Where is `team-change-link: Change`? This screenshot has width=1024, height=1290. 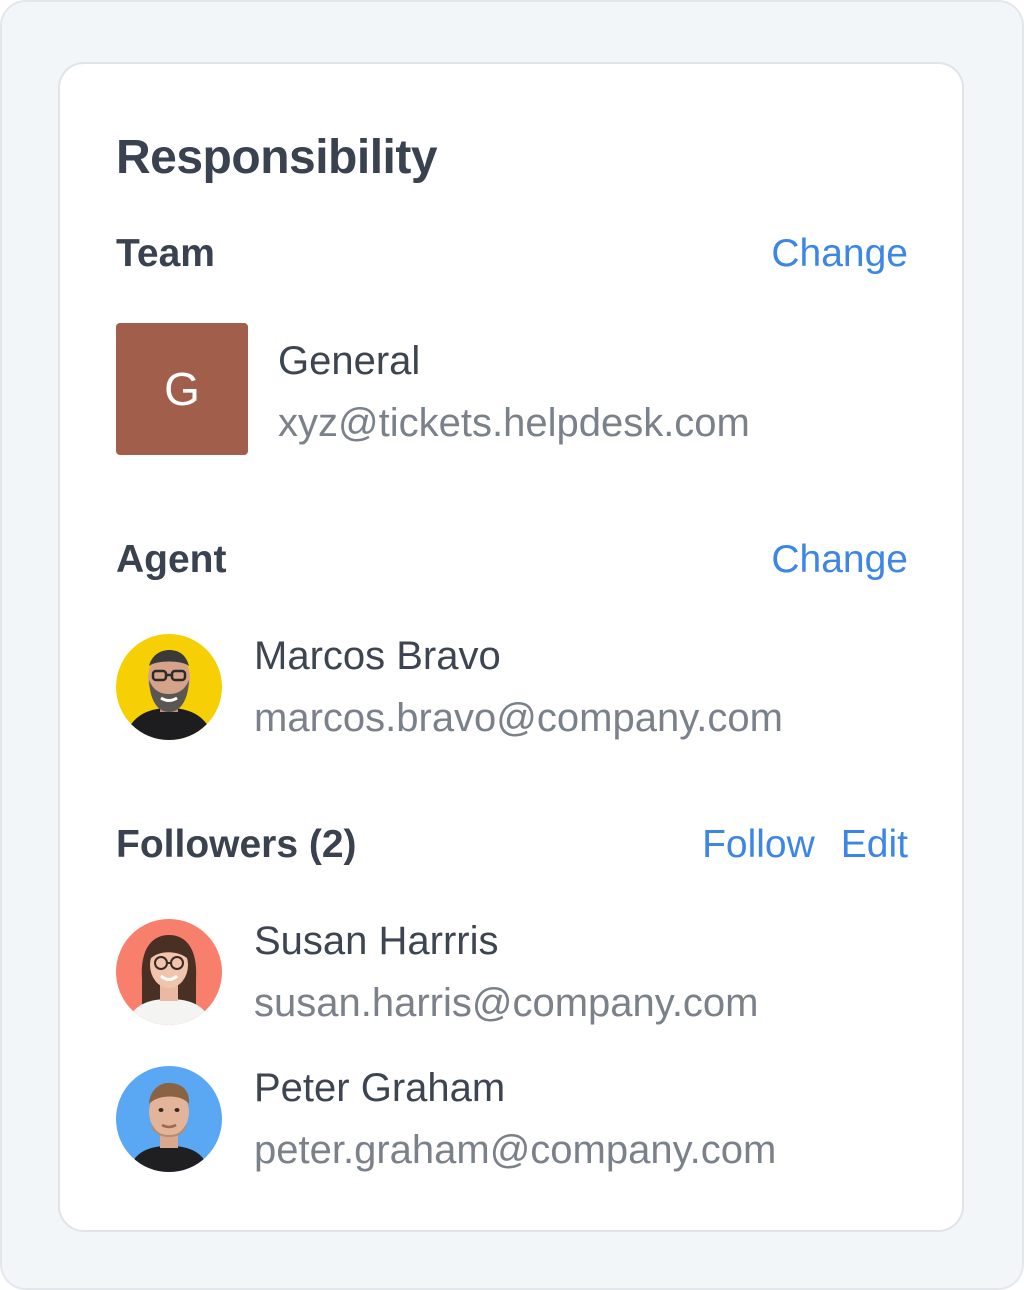
team-change-link: Change is located at coordinates (839, 254).